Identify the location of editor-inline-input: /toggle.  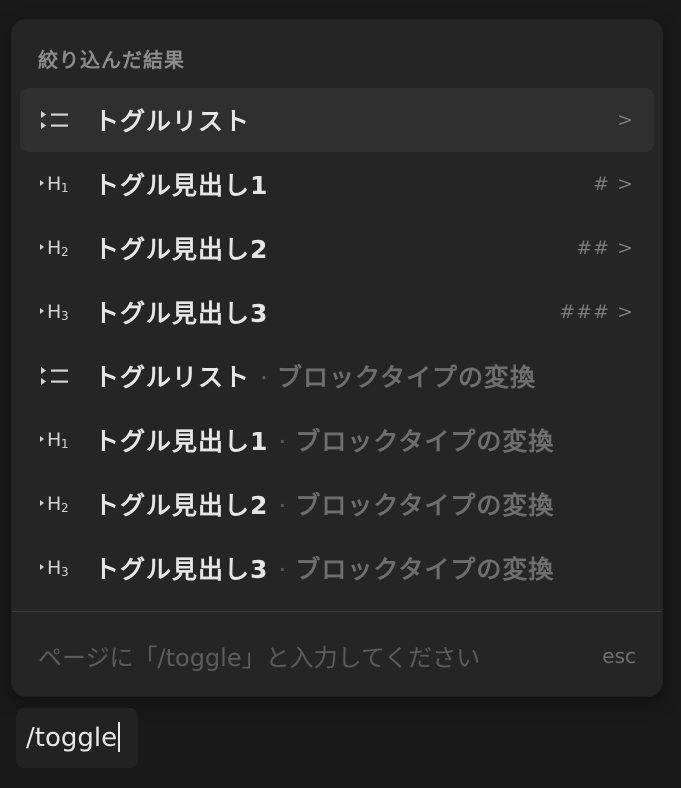
(77, 738).